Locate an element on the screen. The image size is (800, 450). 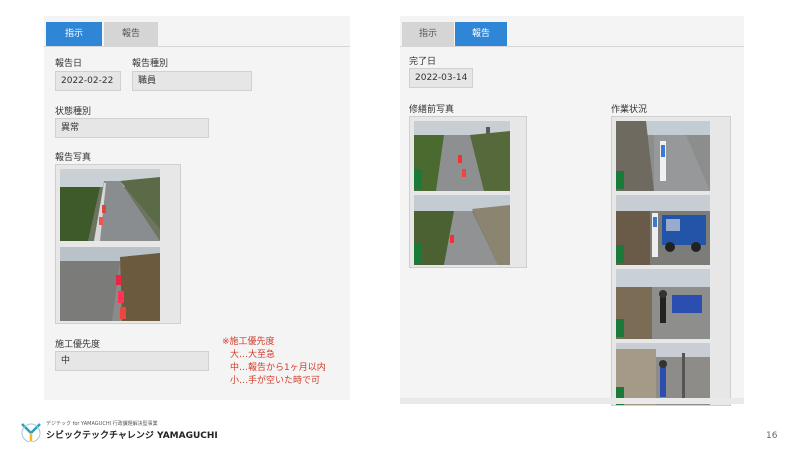
priority-field: 中 is located at coordinates (132, 361).